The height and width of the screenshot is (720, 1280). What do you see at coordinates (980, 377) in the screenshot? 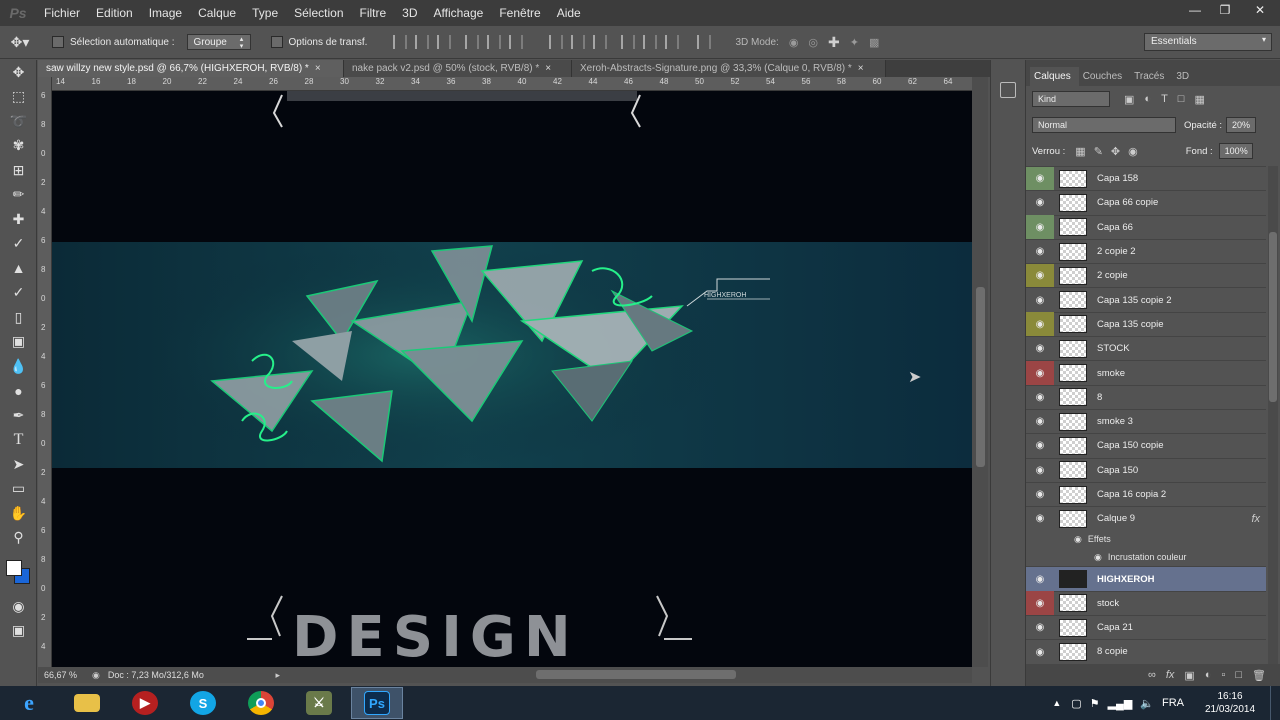
I see `vertical-scroll-thumb` at bounding box center [980, 377].